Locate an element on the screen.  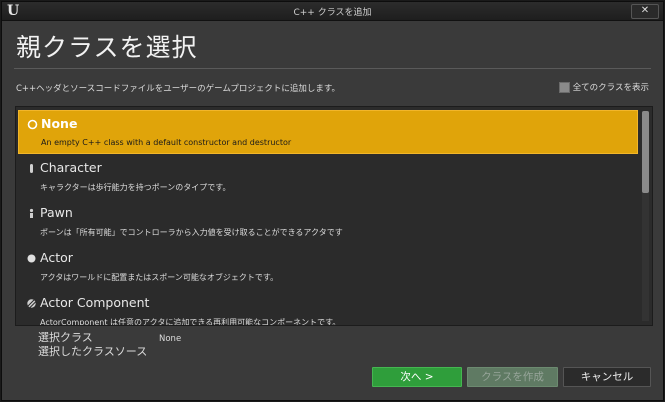
selected-class-label: 選択クラス is located at coordinates (65, 337).